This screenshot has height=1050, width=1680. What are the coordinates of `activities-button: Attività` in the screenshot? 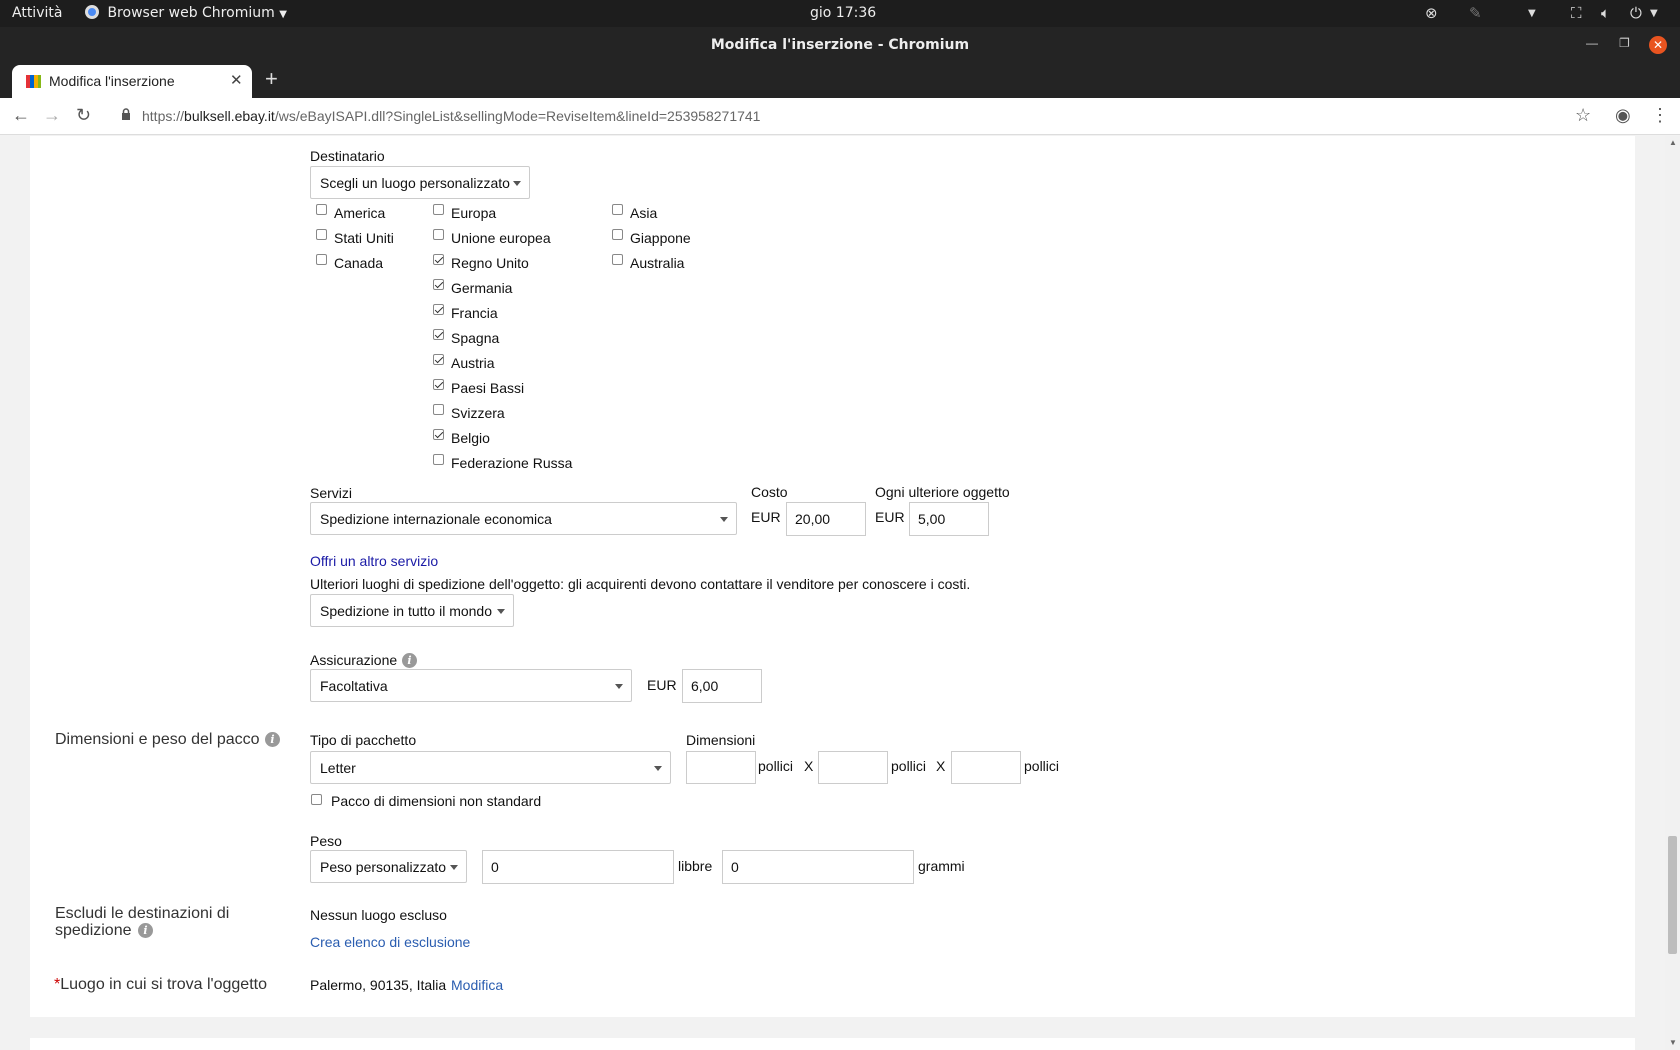 It's located at (37, 13).